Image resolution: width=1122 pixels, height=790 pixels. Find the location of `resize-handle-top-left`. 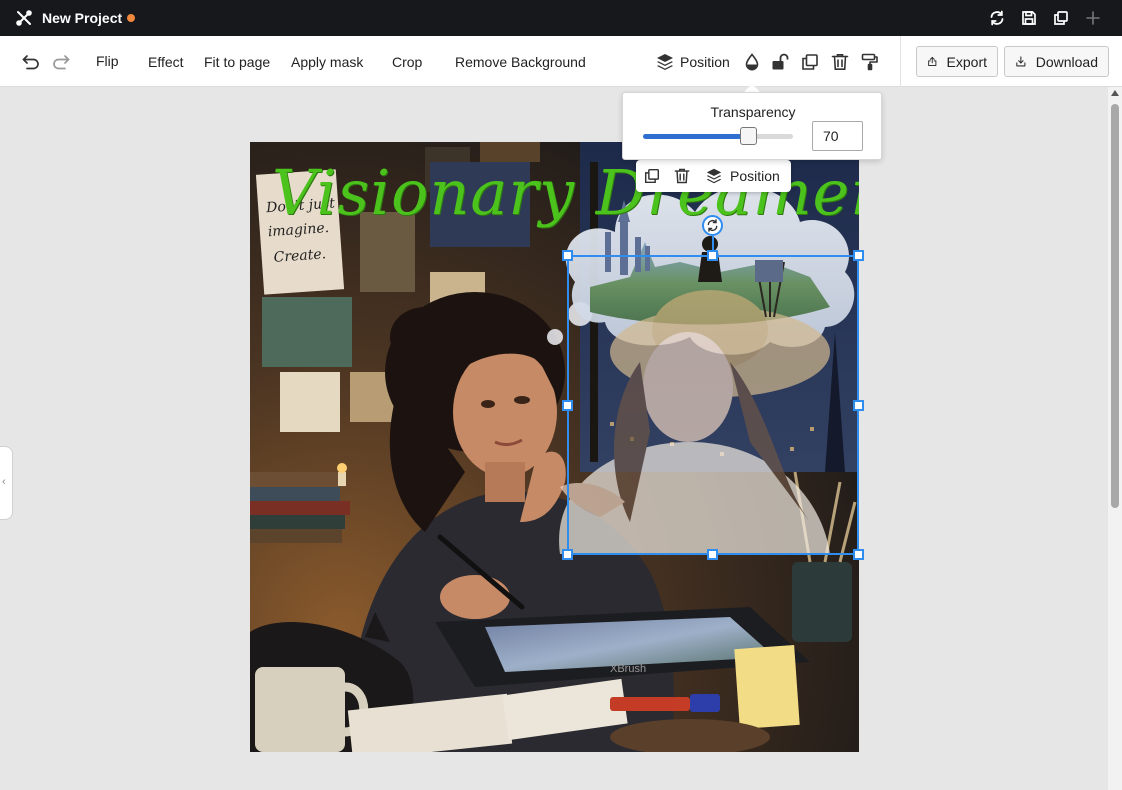

resize-handle-top-left is located at coordinates (567, 255).